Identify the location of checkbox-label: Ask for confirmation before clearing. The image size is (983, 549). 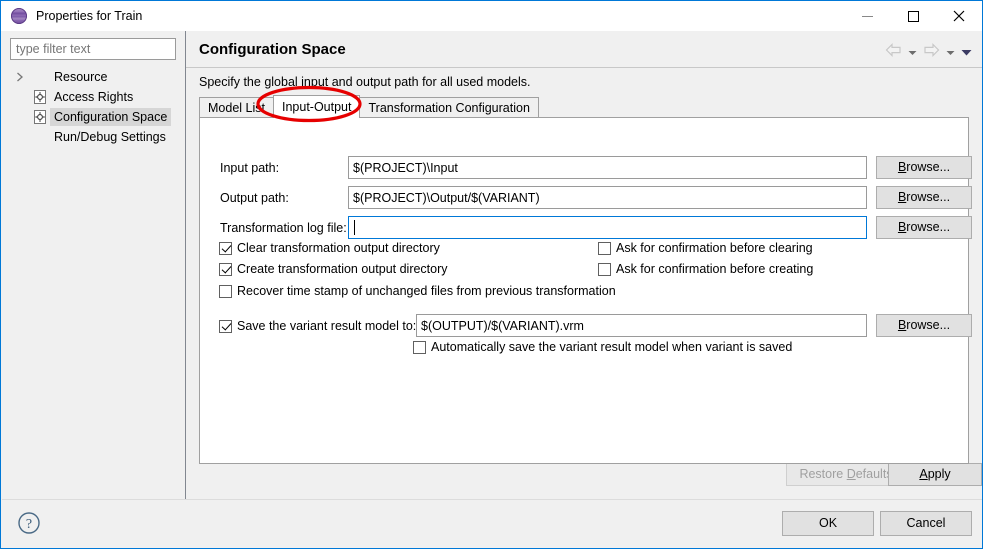
(714, 248).